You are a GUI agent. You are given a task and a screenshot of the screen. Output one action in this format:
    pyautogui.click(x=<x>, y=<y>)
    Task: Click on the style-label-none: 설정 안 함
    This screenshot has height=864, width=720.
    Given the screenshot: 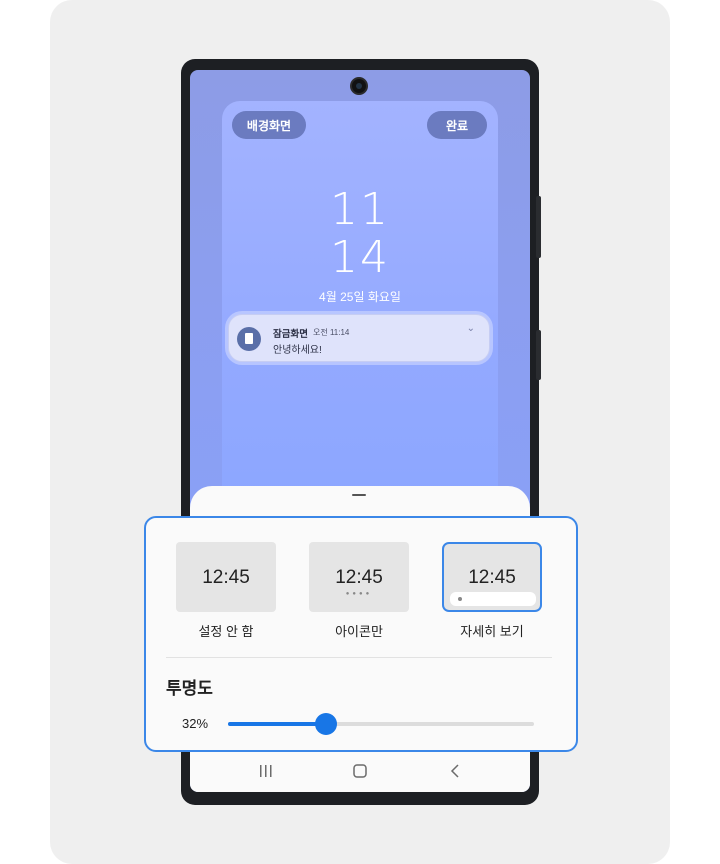 What is the action you would take?
    pyautogui.click(x=226, y=631)
    